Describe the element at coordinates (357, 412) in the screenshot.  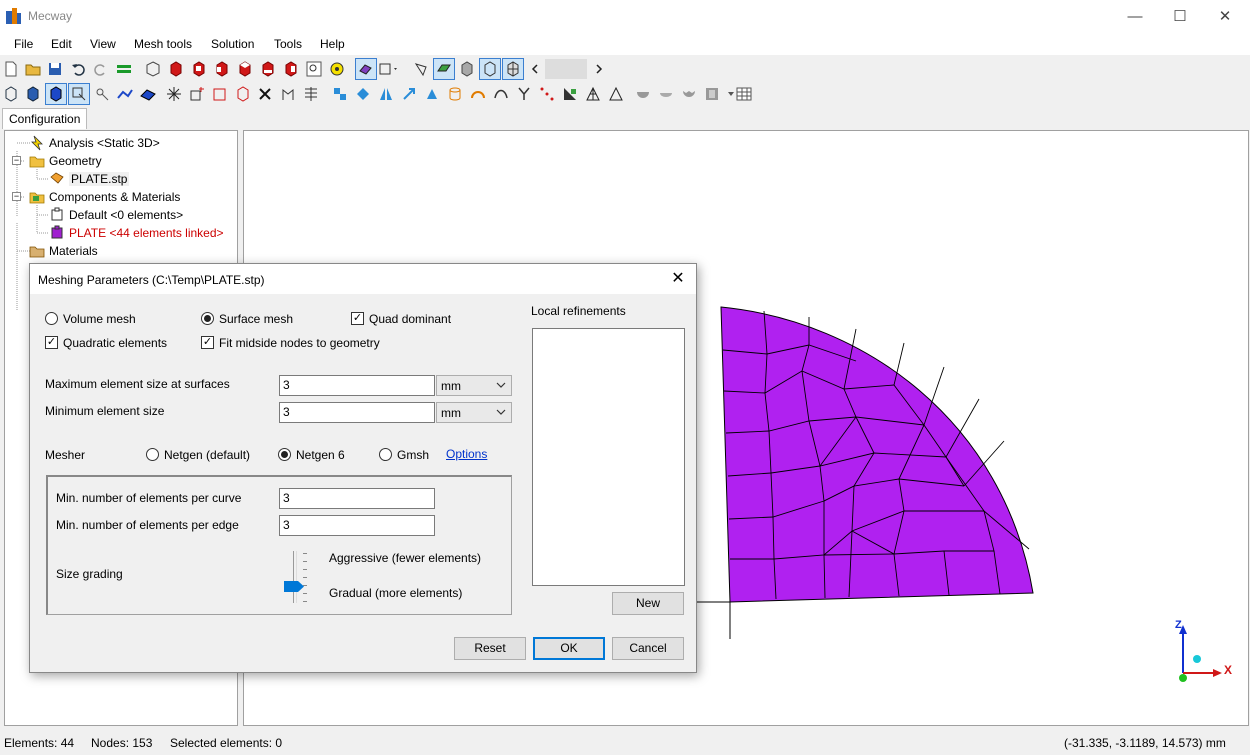
I see `min-size-input: 3` at that location.